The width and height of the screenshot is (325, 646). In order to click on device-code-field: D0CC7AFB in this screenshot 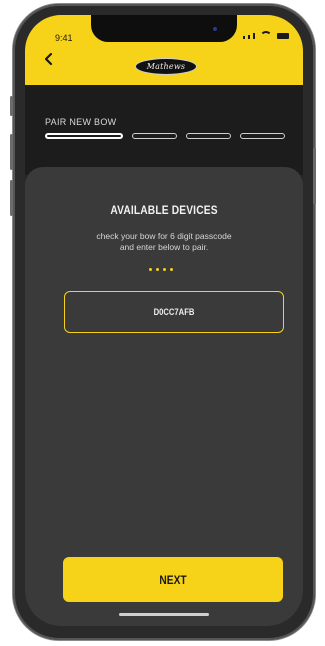, I will do `click(174, 312)`.